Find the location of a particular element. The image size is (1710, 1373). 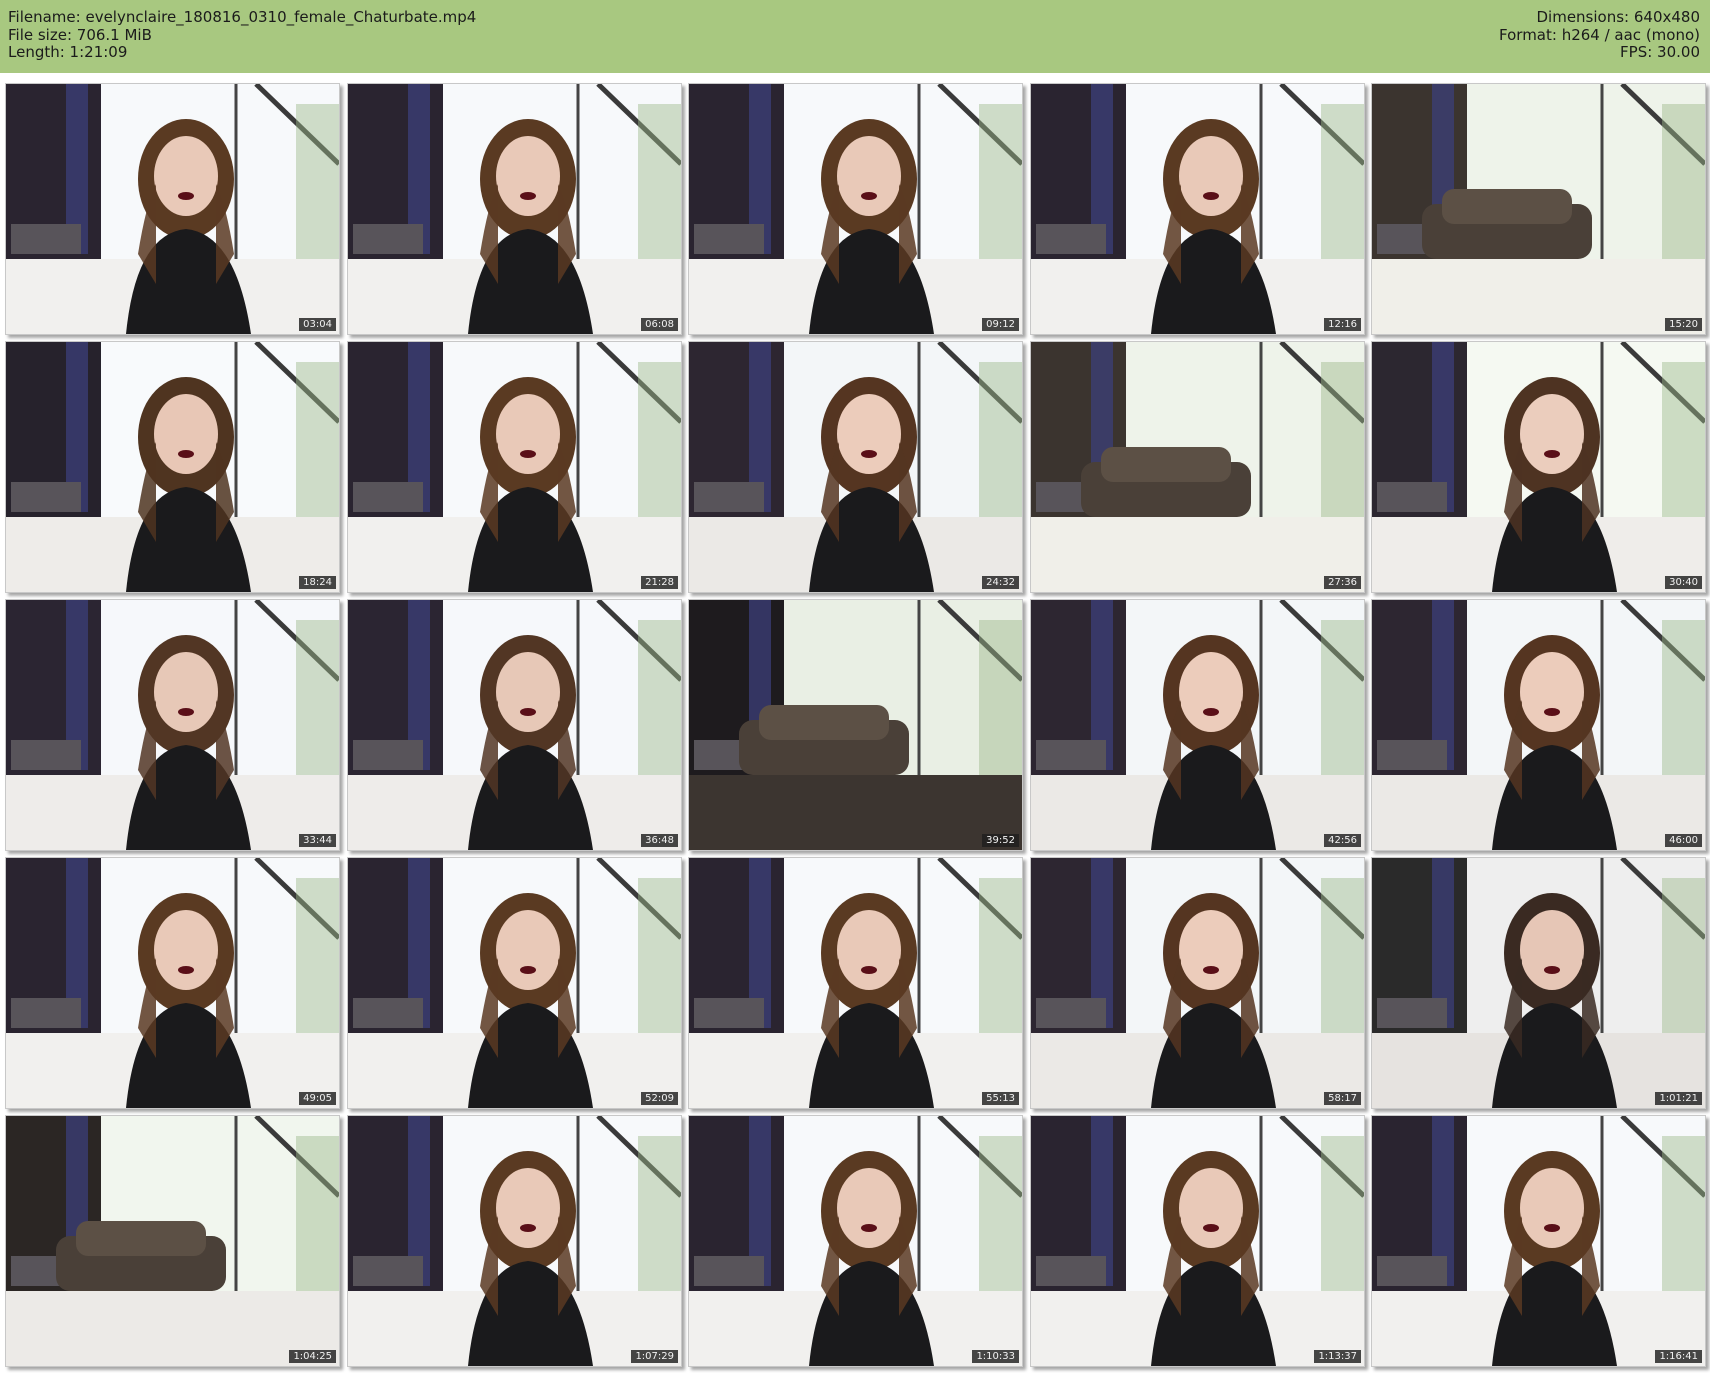

thumbnail: 39:52 is located at coordinates (855, 725).